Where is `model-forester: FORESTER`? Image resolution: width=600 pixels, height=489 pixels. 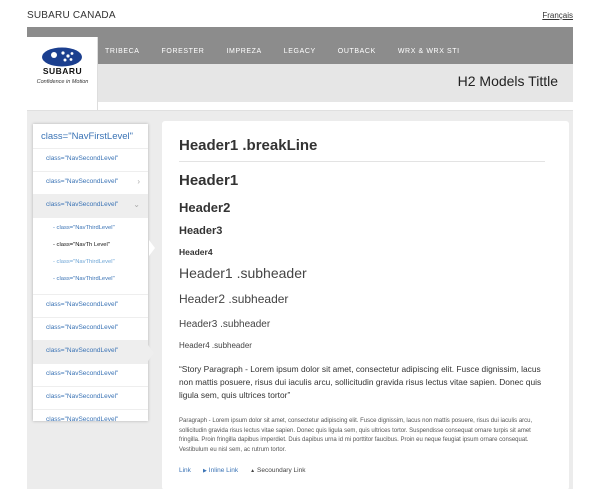 model-forester: FORESTER is located at coordinates (183, 54).